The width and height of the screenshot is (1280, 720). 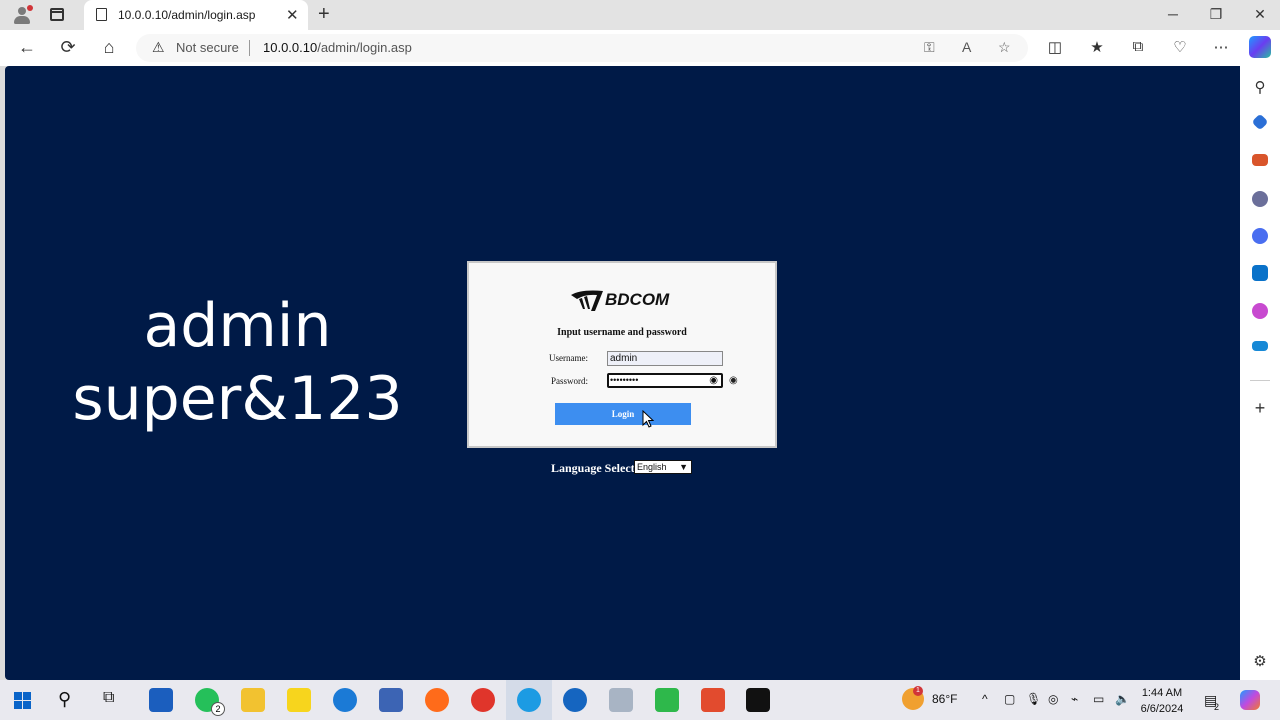 I want to click on battery-icon: ▭, so click(x=1098, y=699).